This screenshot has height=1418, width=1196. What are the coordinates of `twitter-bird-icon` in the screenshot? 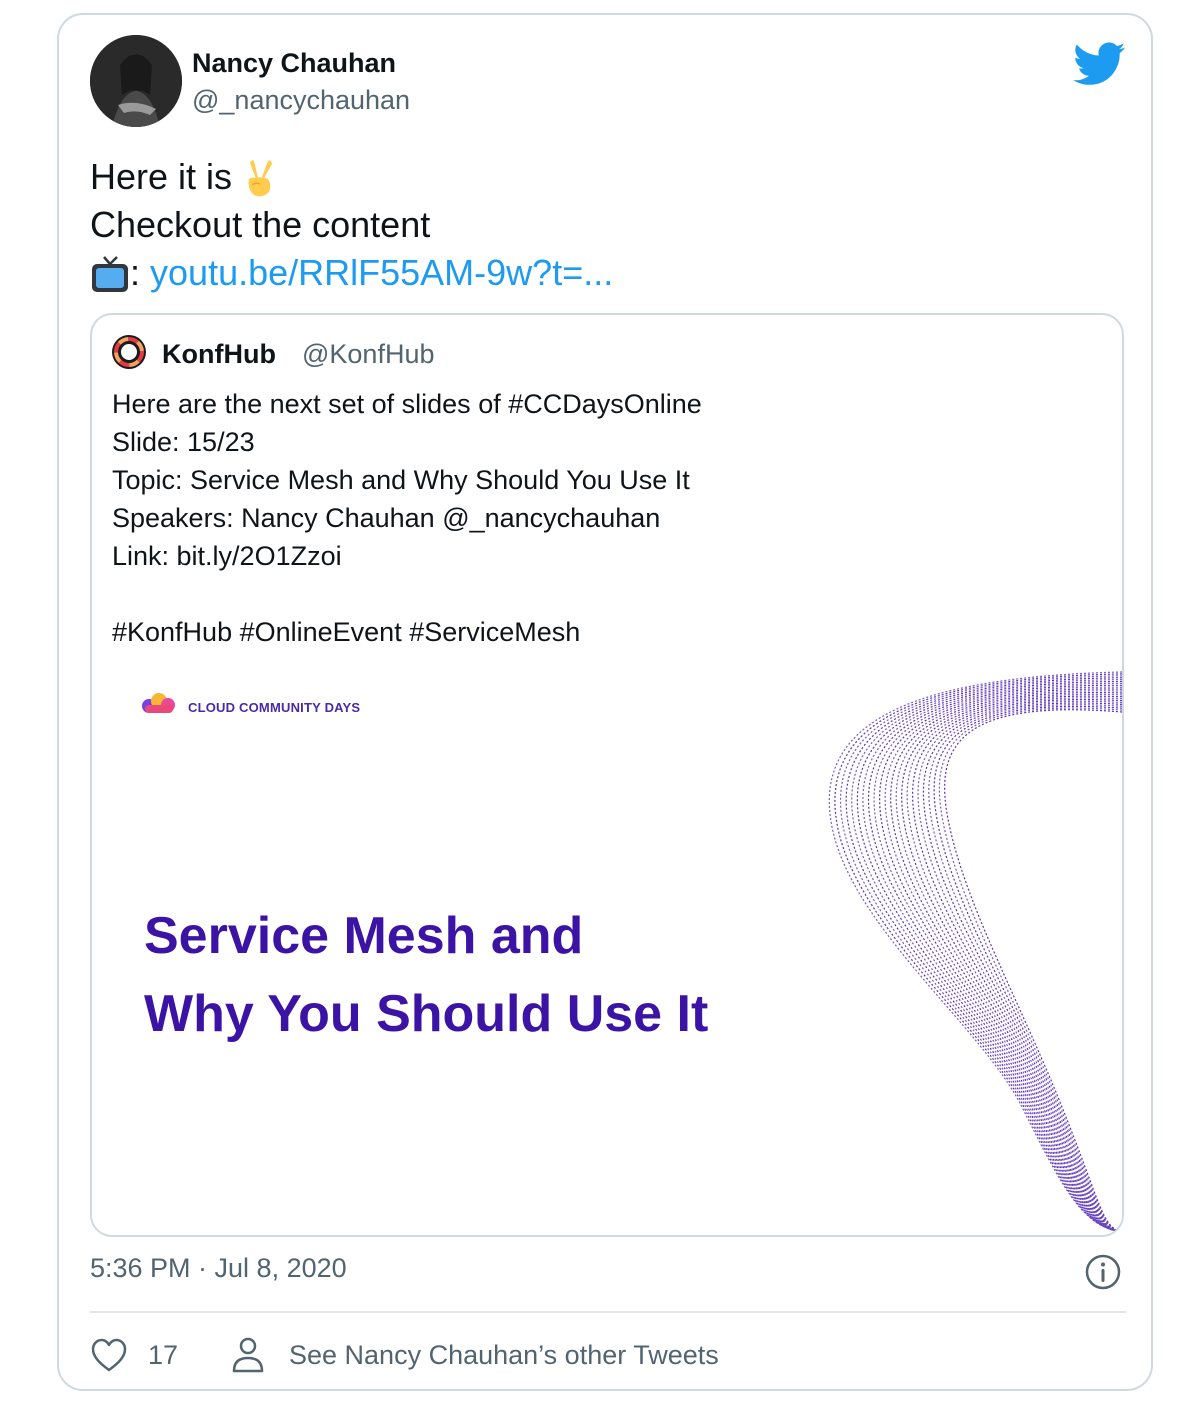 It's located at (1100, 64).